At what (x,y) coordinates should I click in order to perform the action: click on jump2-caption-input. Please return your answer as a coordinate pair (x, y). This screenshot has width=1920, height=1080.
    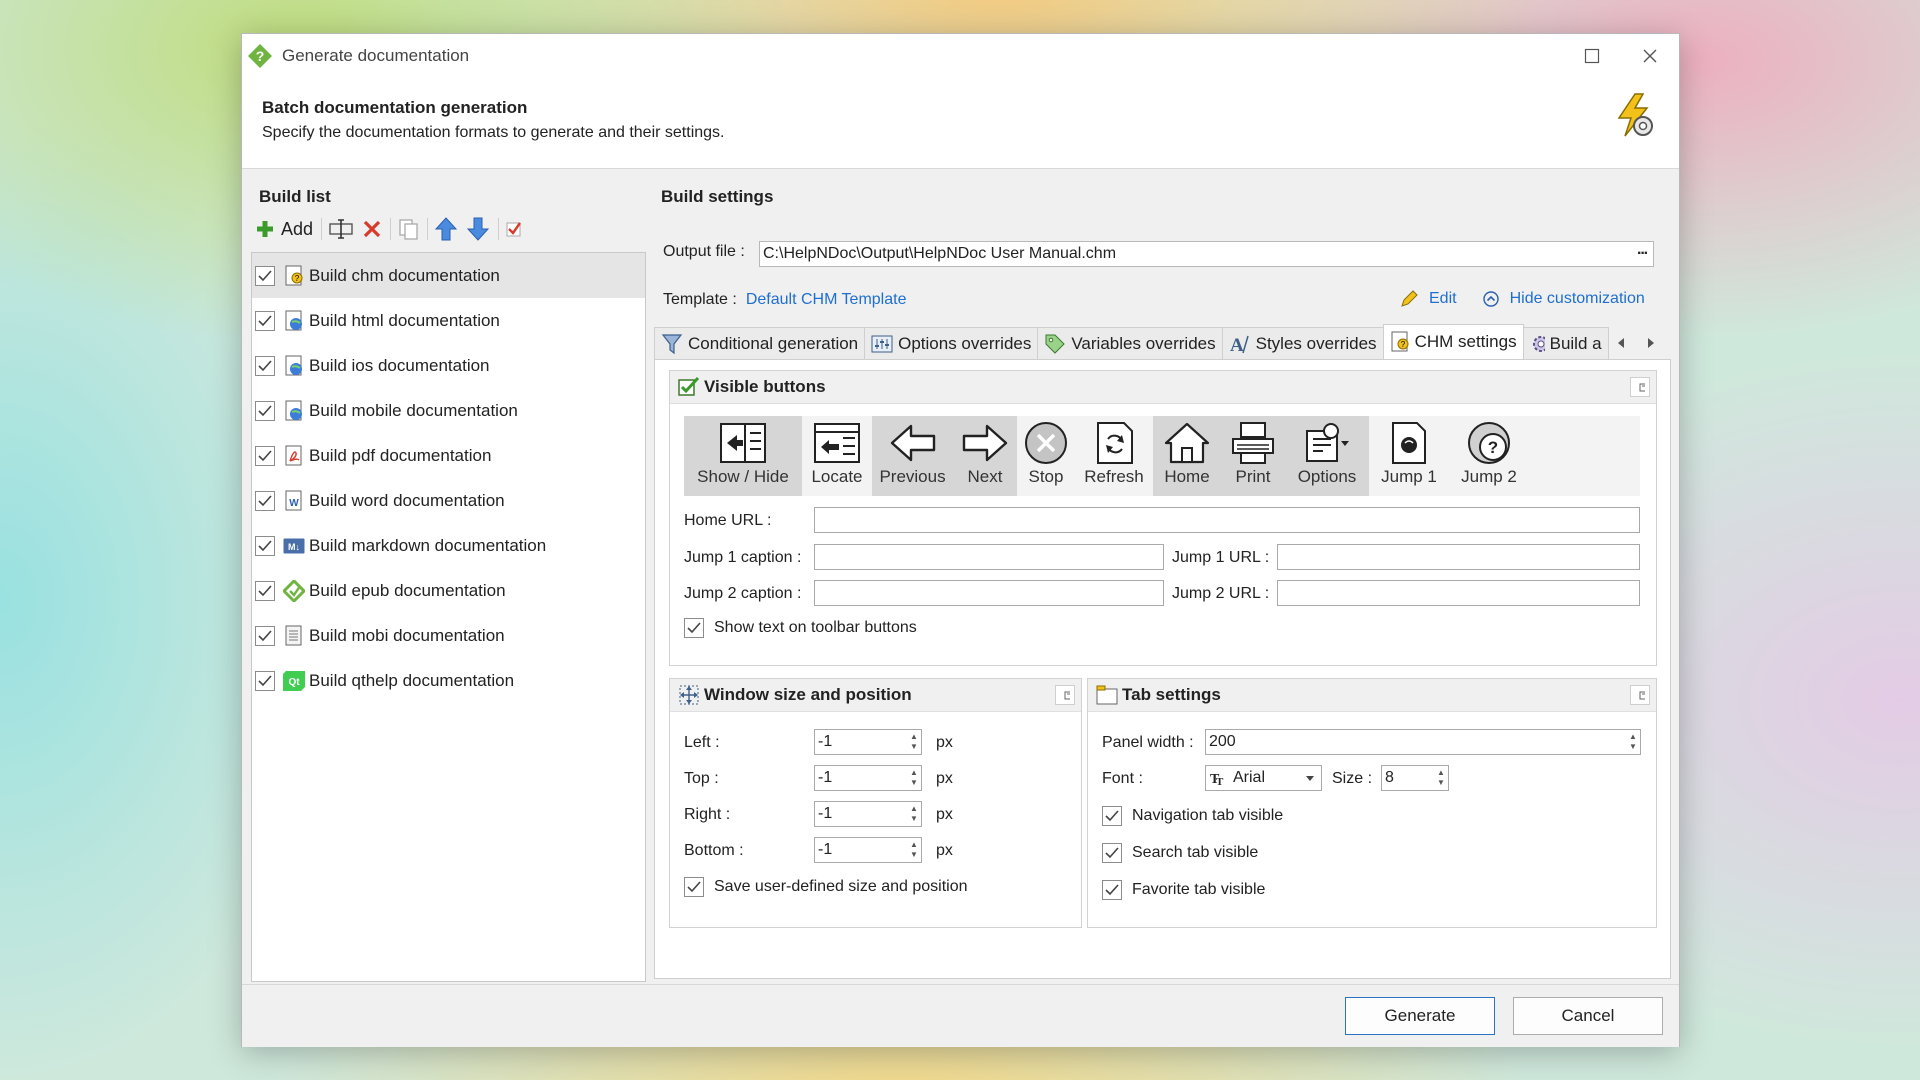
    Looking at the image, I should click on (989, 593).